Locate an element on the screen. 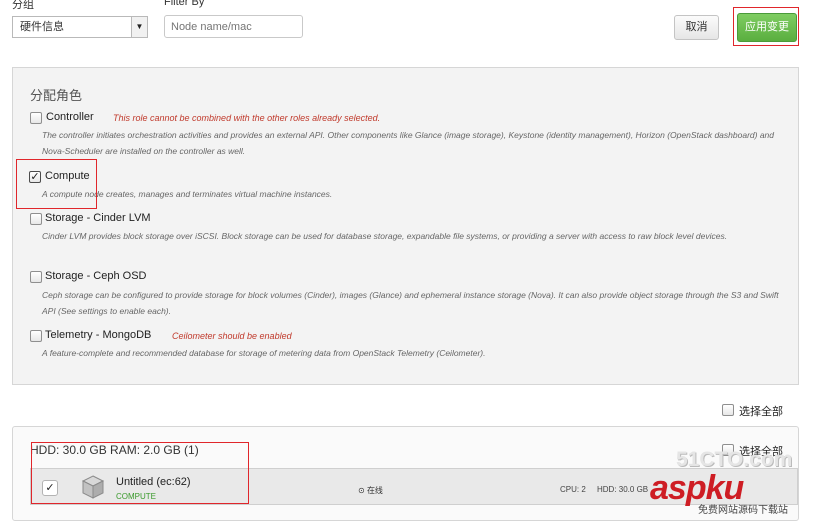  filter-input is located at coordinates (233, 26).